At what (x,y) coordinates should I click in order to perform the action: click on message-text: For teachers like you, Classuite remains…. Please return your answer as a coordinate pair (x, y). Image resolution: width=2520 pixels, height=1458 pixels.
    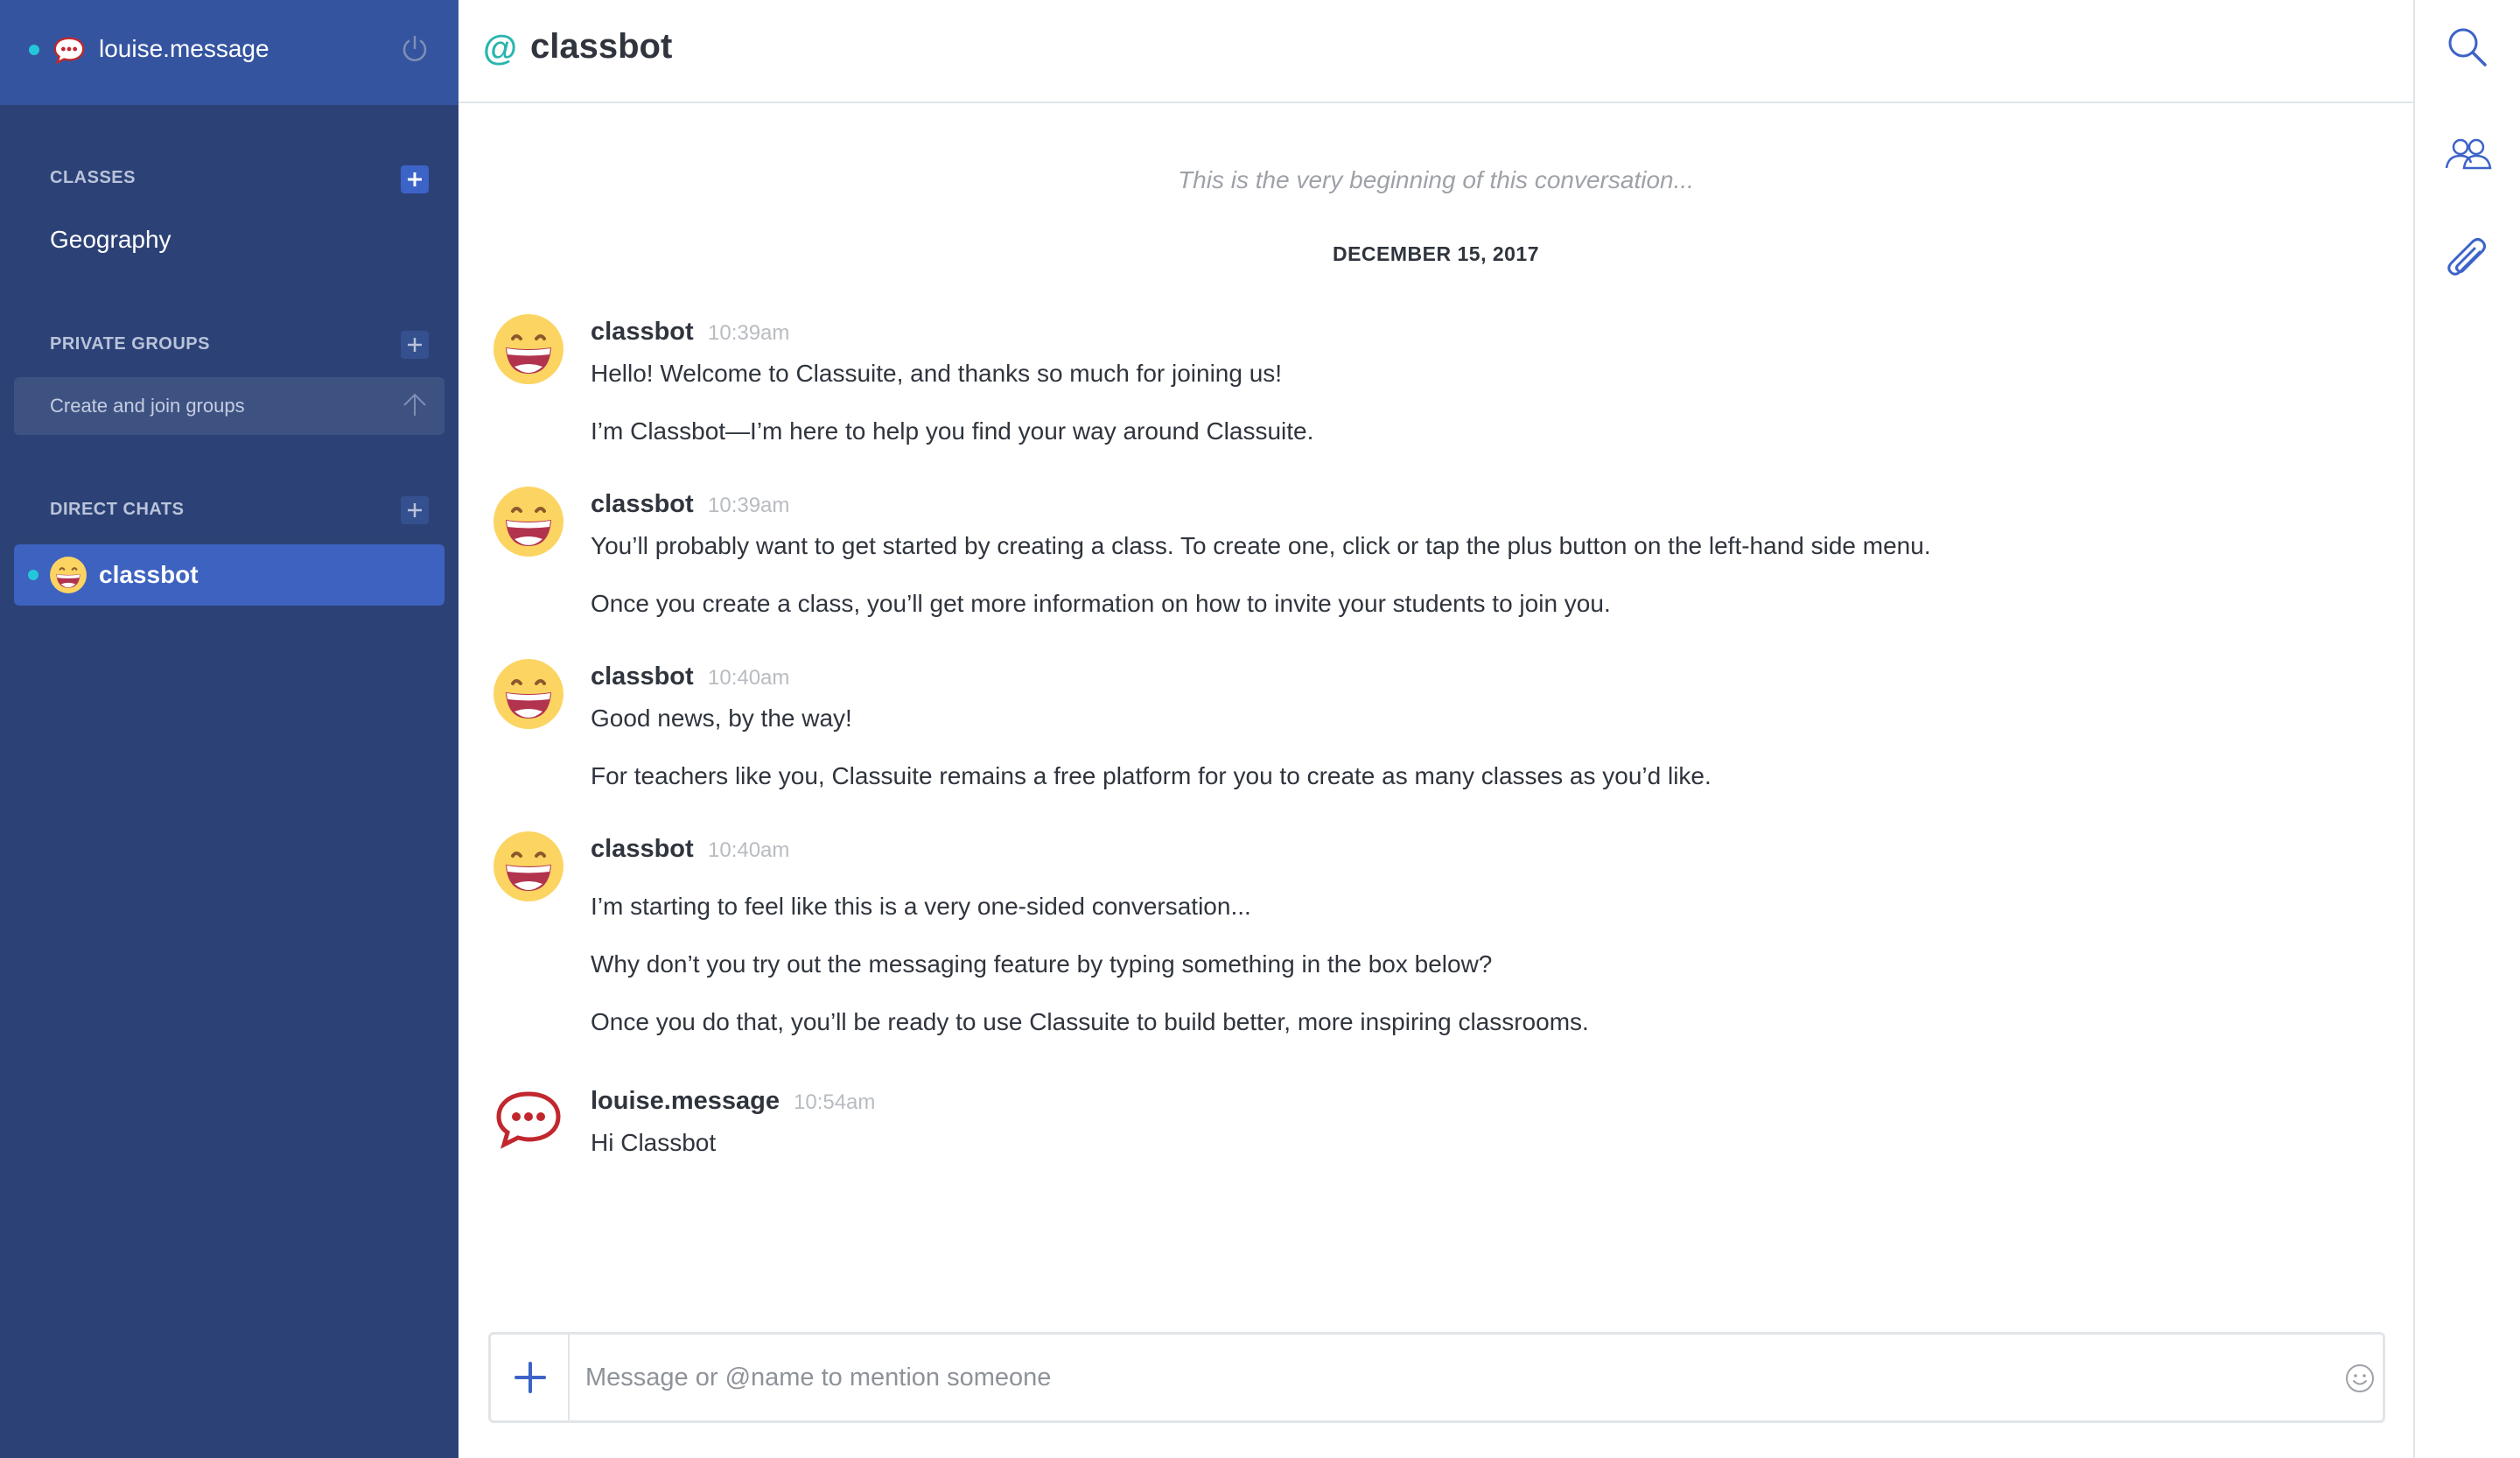
    Looking at the image, I should click on (1151, 775).